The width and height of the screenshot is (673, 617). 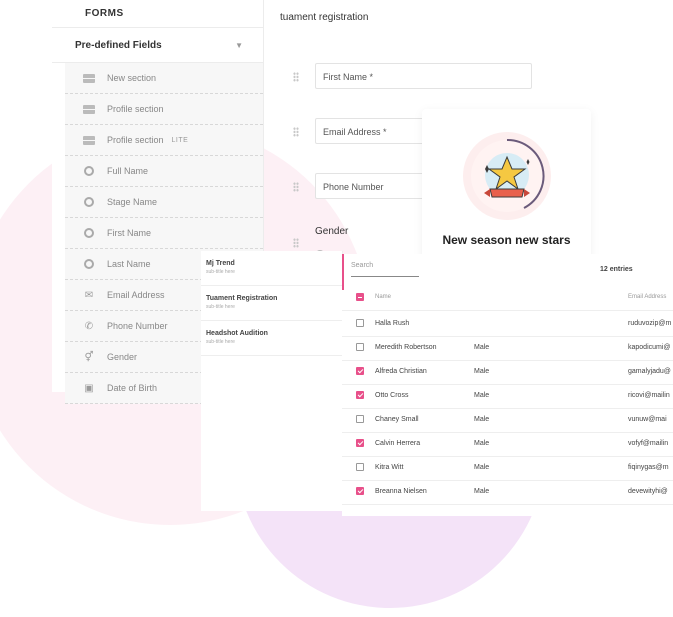 What do you see at coordinates (385, 269) in the screenshot?
I see `table-search-input: Search` at bounding box center [385, 269].